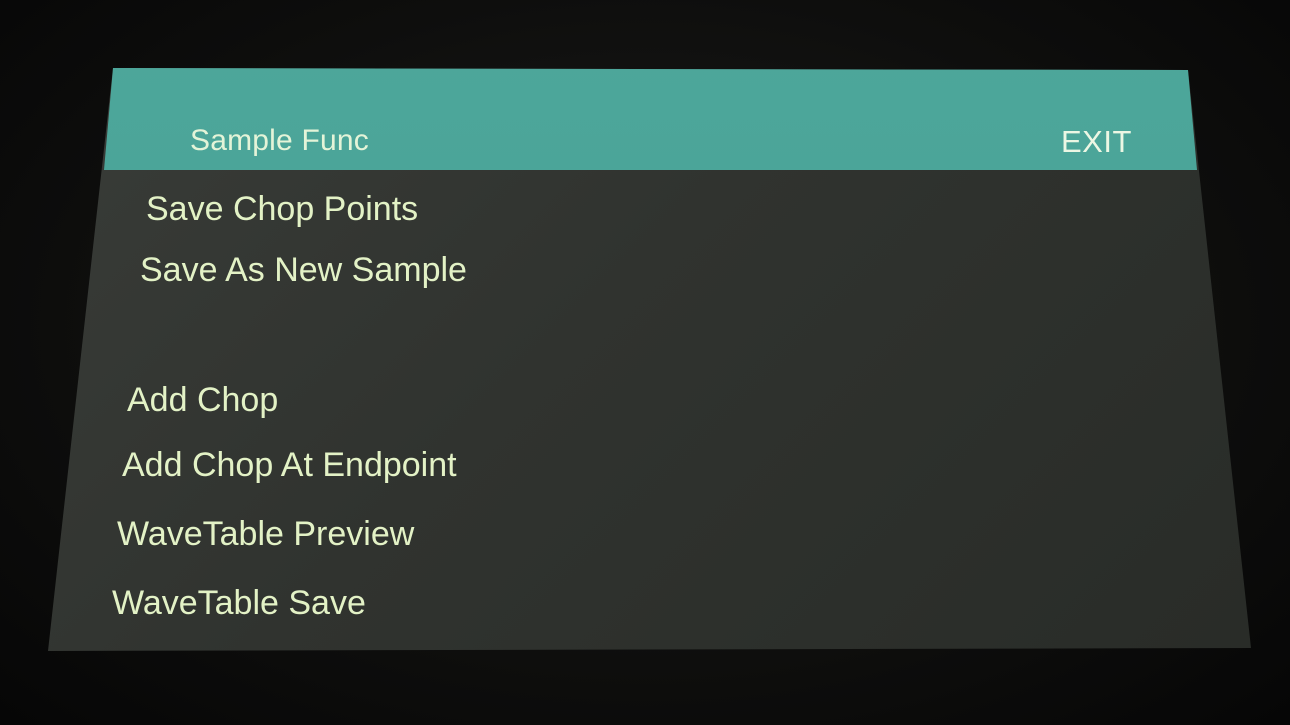 The height and width of the screenshot is (725, 1290). Describe the element at coordinates (279, 140) in the screenshot. I see `page-title: Sample Func` at that location.